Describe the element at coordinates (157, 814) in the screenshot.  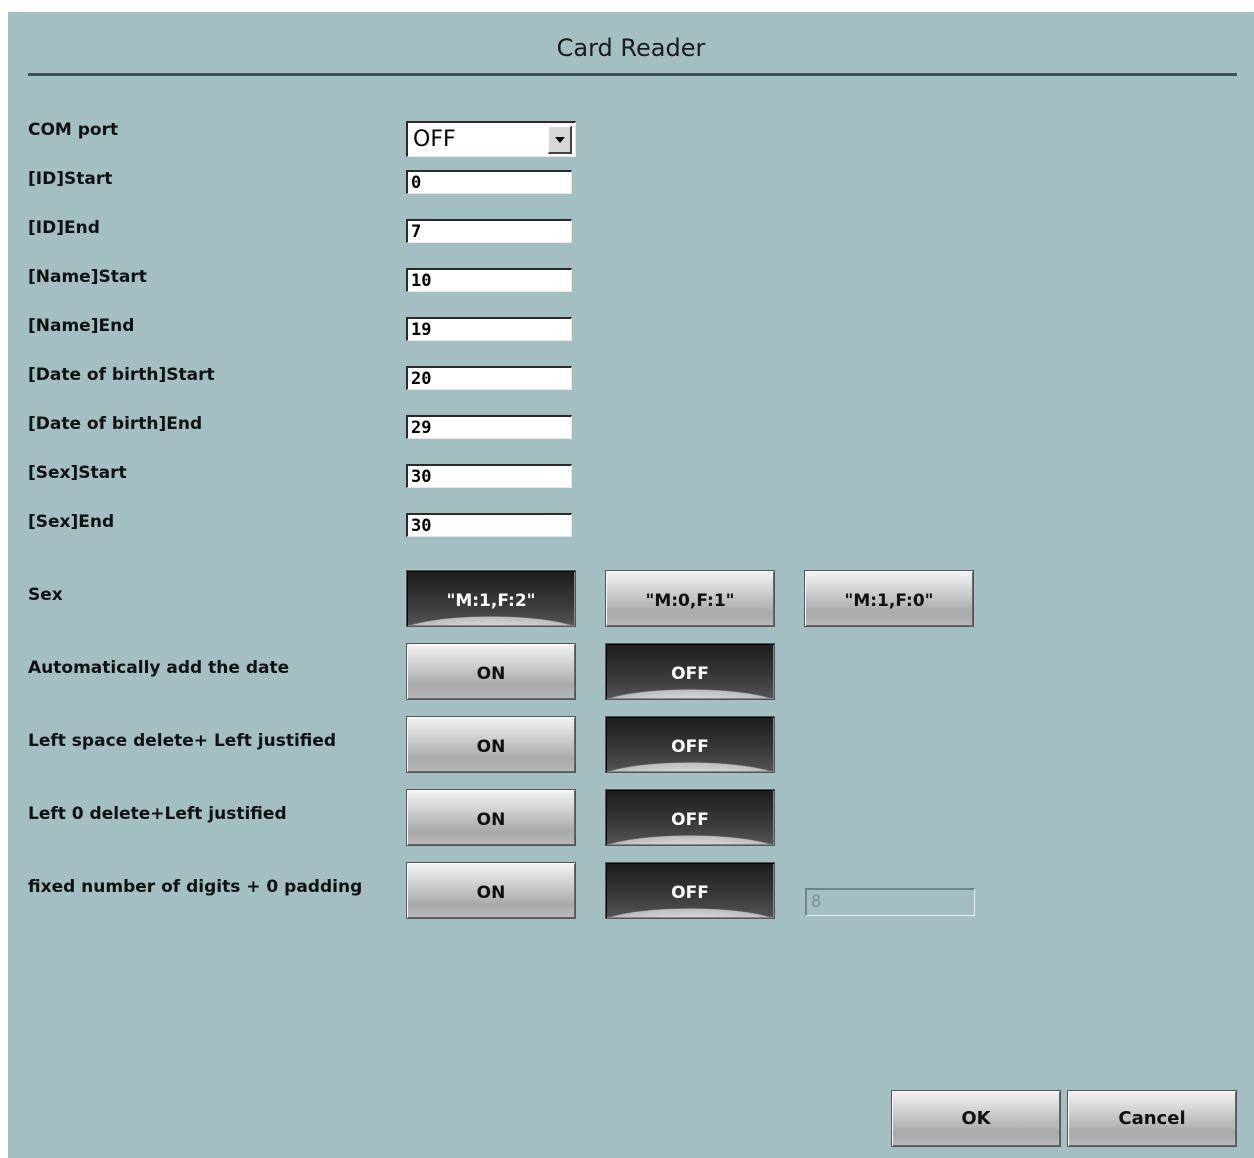
I see `left-zero-label: Left 0 delete+Left justified` at that location.